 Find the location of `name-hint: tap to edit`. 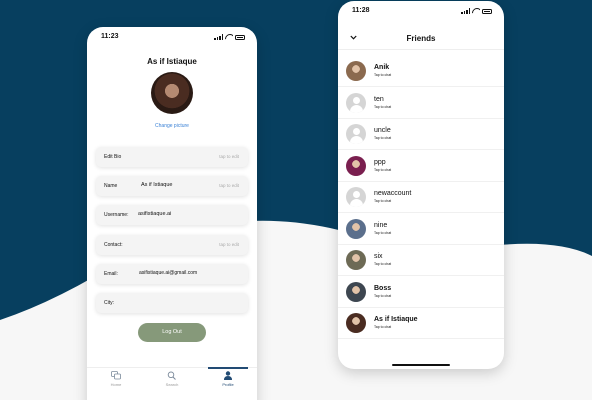

name-hint: tap to edit is located at coordinates (229, 185).